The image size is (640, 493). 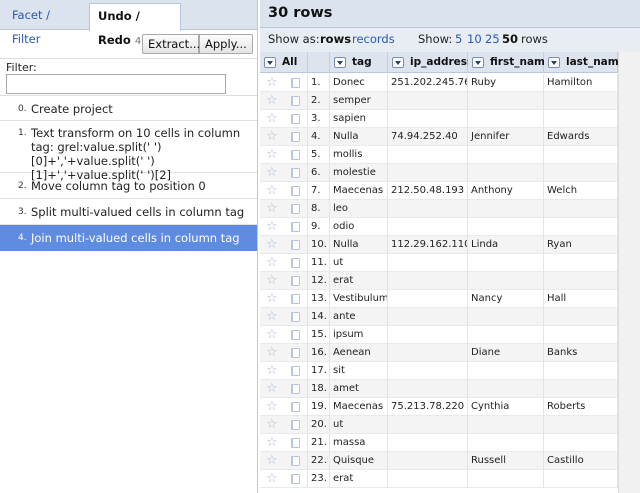 What do you see at coordinates (581, 299) in the screenshot?
I see `cell-last-name: Hall` at bounding box center [581, 299].